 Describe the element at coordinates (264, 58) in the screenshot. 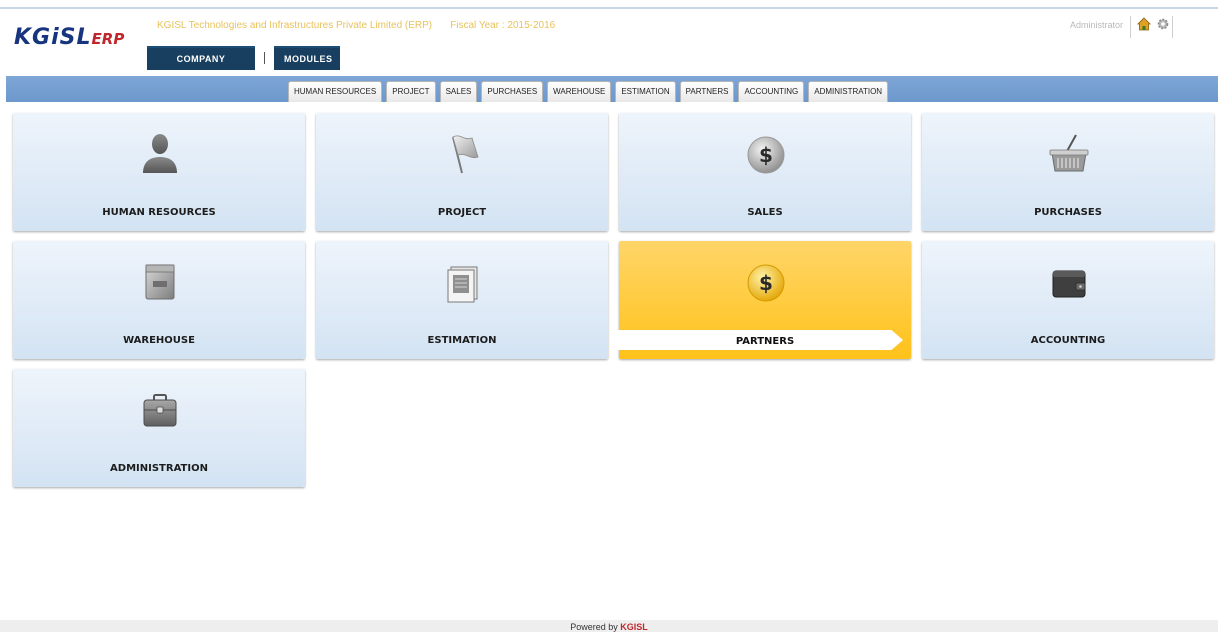

I see `header-button-separator` at that location.